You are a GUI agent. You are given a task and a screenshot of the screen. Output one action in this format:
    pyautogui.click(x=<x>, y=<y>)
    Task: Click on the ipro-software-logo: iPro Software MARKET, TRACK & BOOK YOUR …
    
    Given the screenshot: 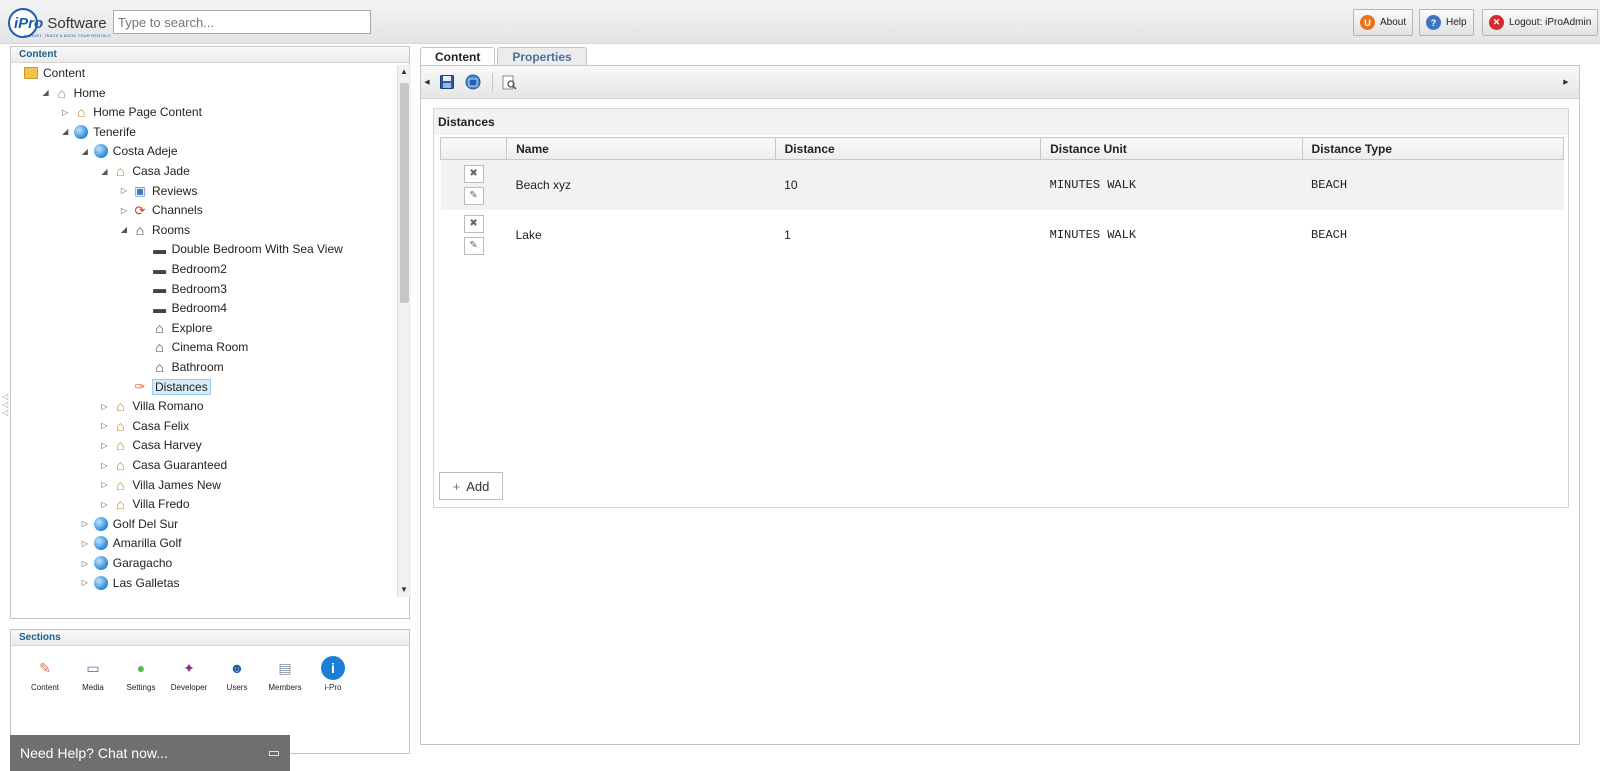 What is the action you would take?
    pyautogui.click(x=59, y=23)
    